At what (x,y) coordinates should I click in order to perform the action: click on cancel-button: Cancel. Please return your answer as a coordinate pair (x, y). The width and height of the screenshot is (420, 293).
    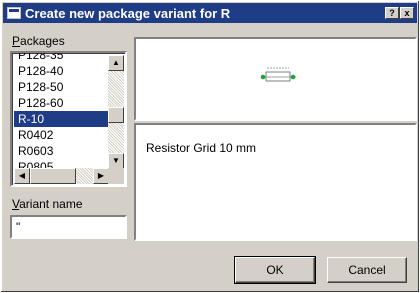
    Looking at the image, I should click on (367, 270).